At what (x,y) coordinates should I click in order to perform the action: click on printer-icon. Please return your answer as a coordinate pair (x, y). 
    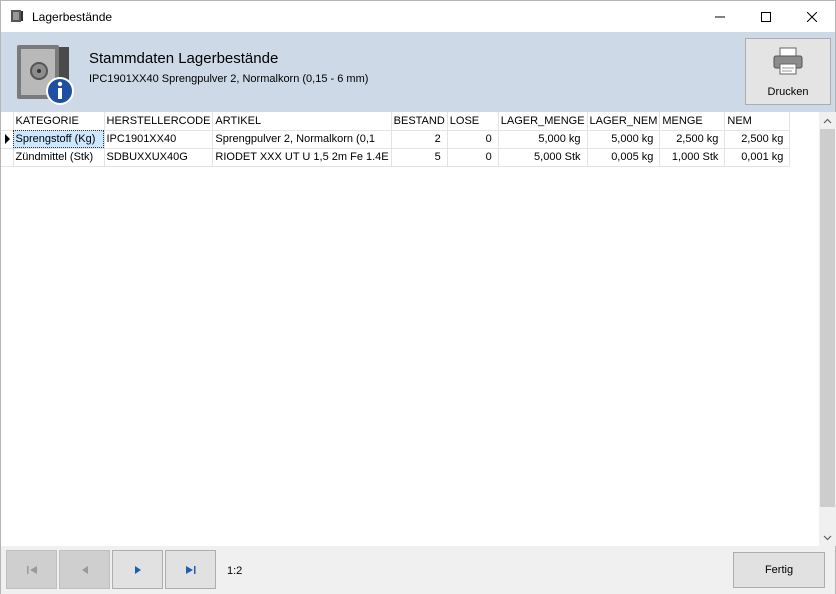
    Looking at the image, I should click on (788, 61).